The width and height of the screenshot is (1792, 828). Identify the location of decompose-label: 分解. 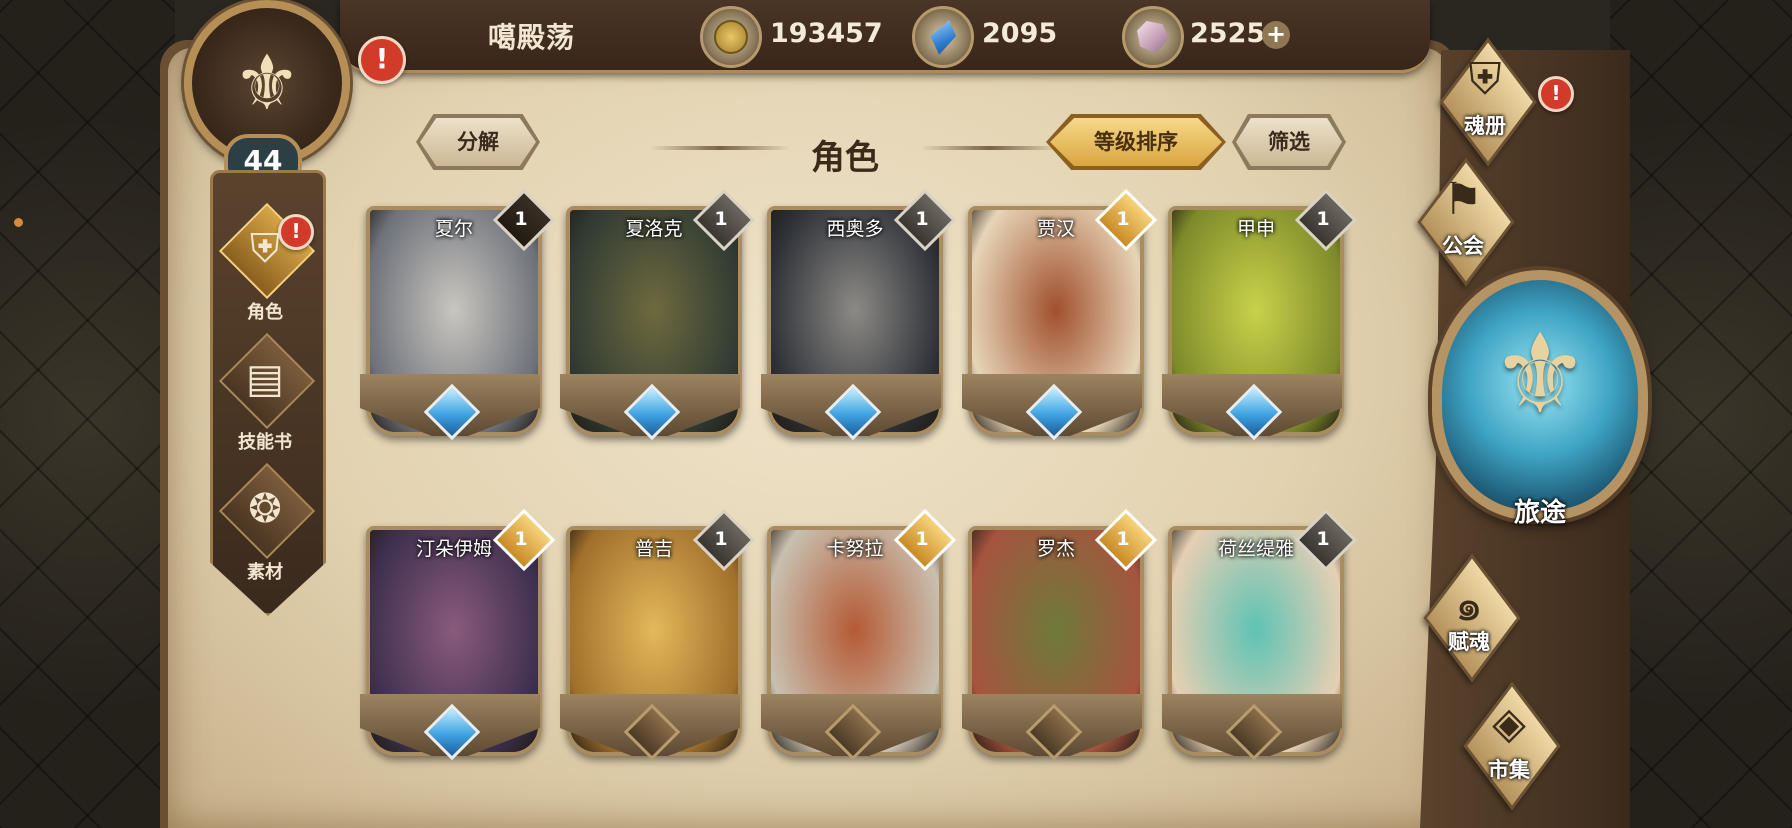
(478, 142).